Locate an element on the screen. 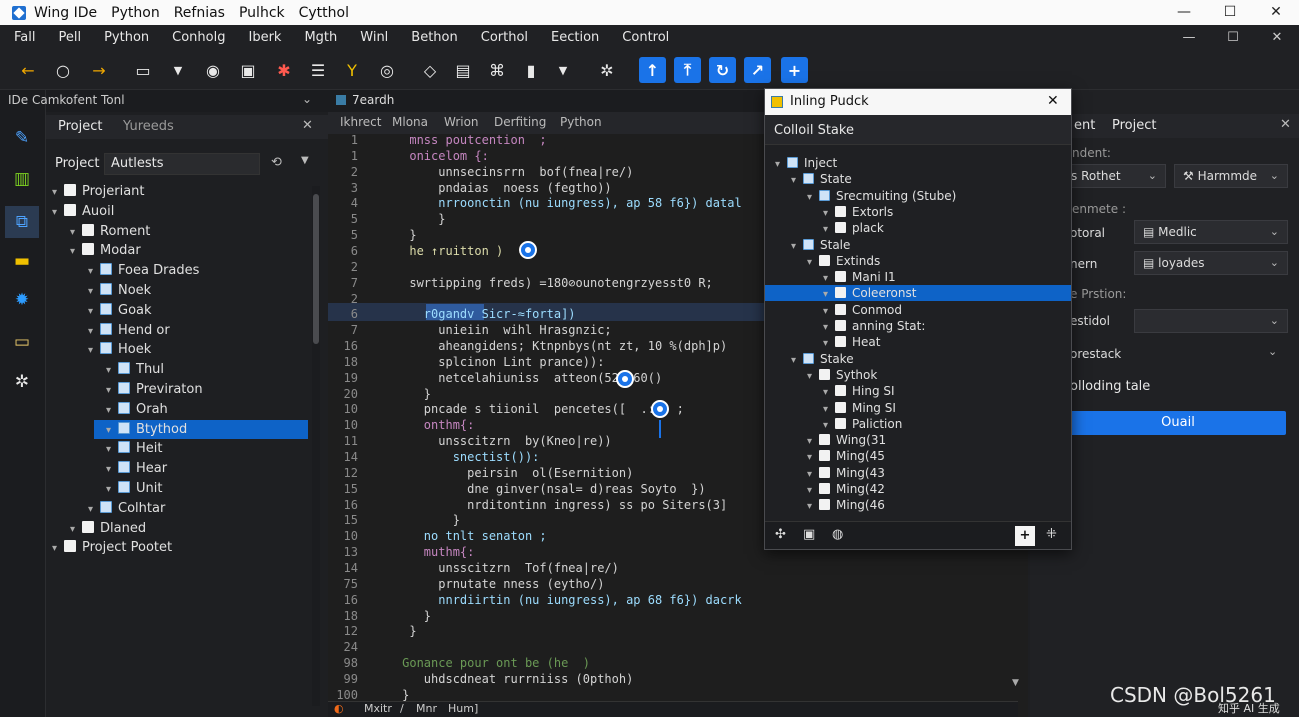 This screenshot has height=717, width=1299. tree-item: ▾ Auoil is located at coordinates (83, 211).